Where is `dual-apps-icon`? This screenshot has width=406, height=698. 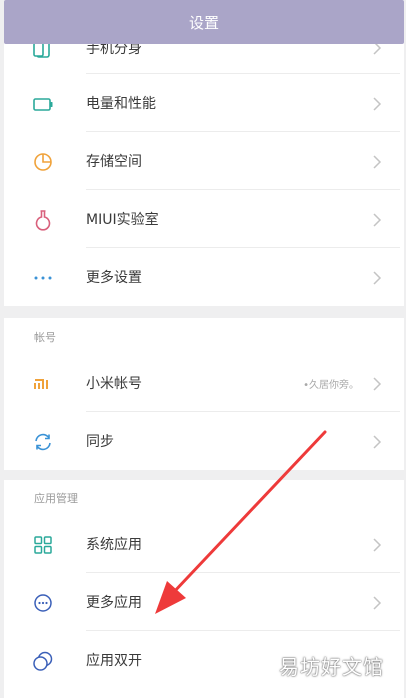 dual-apps-icon is located at coordinates (43, 661).